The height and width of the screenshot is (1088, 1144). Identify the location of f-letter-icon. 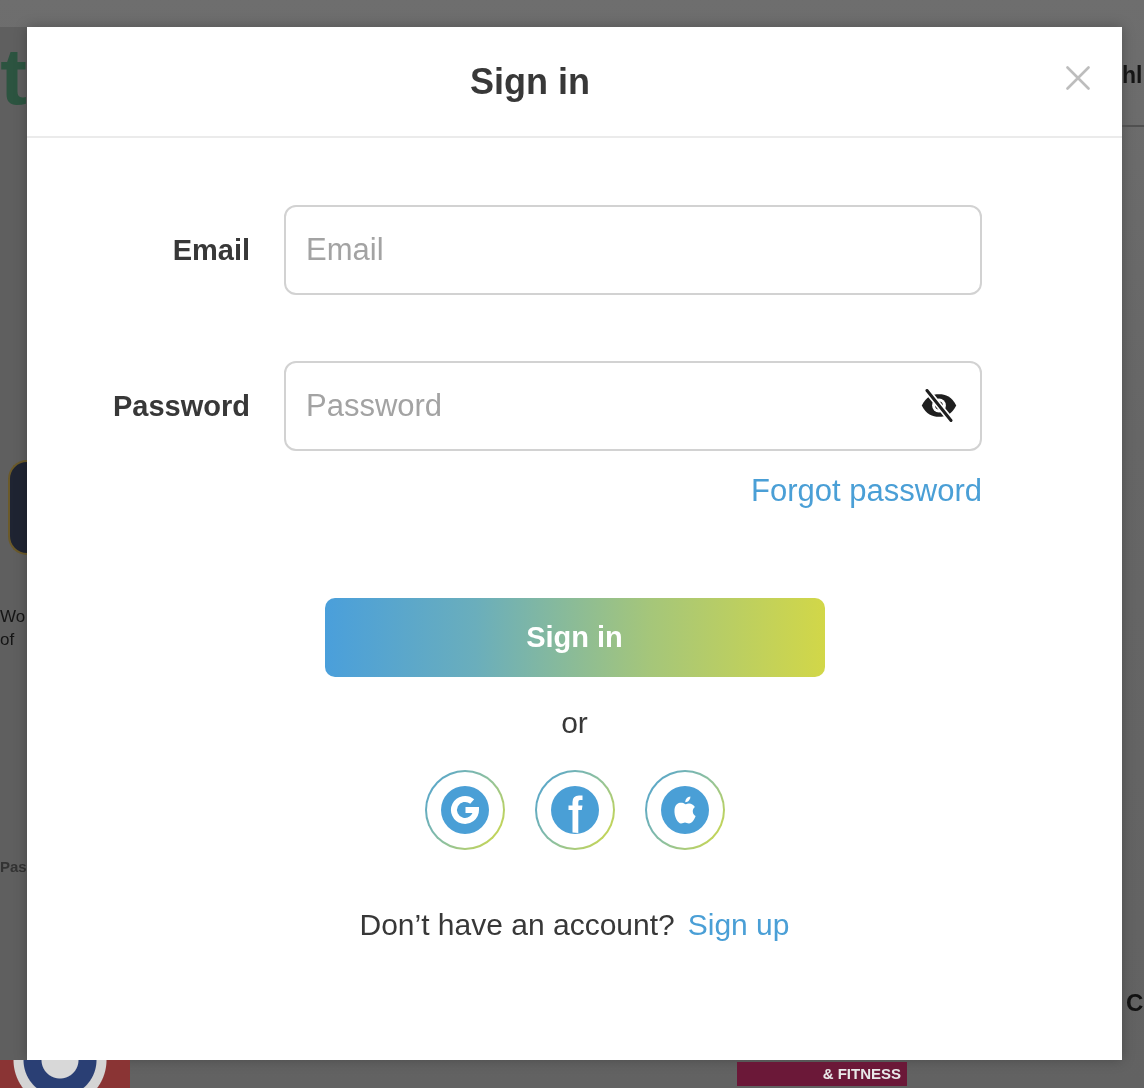
(574, 810).